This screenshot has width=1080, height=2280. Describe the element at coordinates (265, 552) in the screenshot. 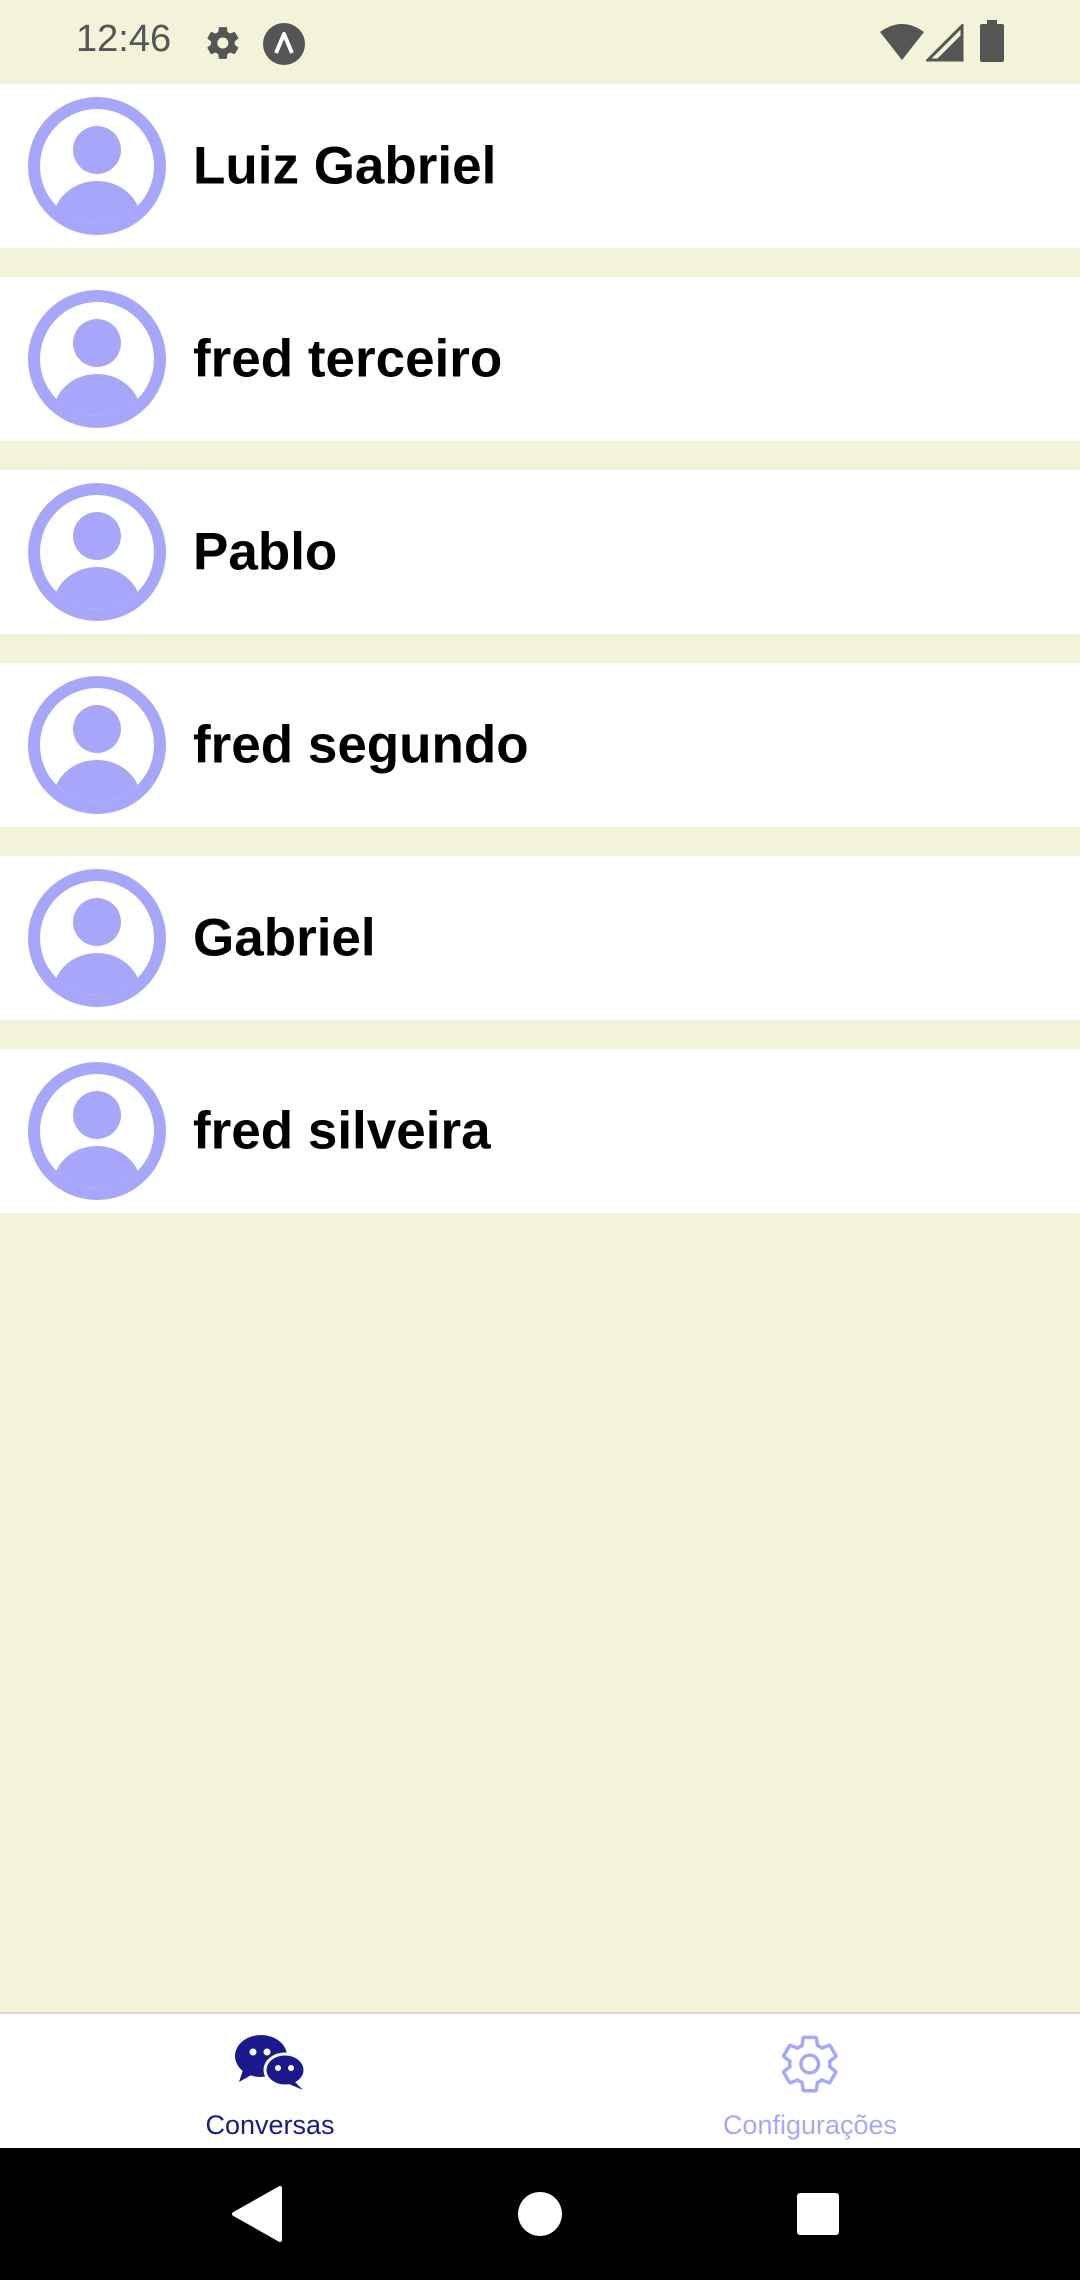

I see `contact-name: Pablo` at that location.